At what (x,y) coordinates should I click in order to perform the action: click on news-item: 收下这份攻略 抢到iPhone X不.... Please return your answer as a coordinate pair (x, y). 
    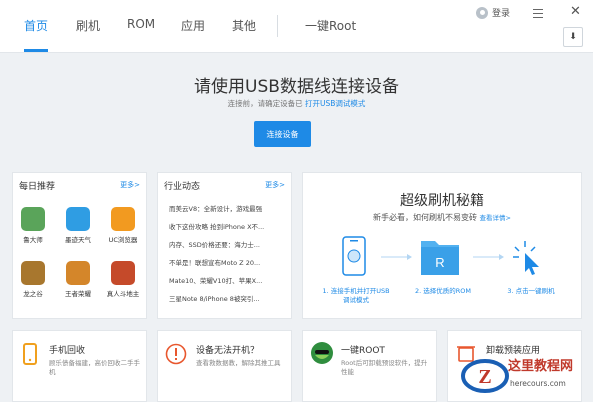
    Looking at the image, I should click on (216, 226).